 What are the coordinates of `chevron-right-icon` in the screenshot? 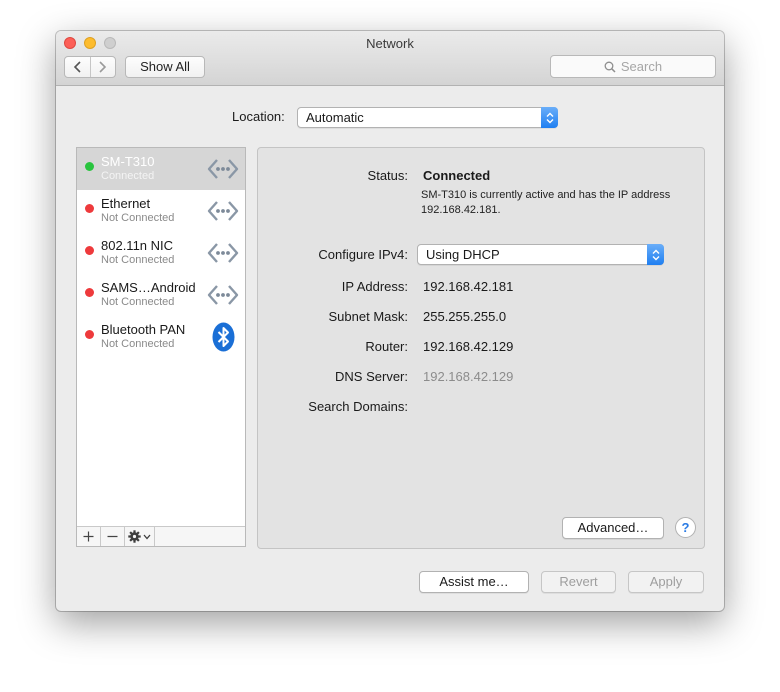 It's located at (103, 67).